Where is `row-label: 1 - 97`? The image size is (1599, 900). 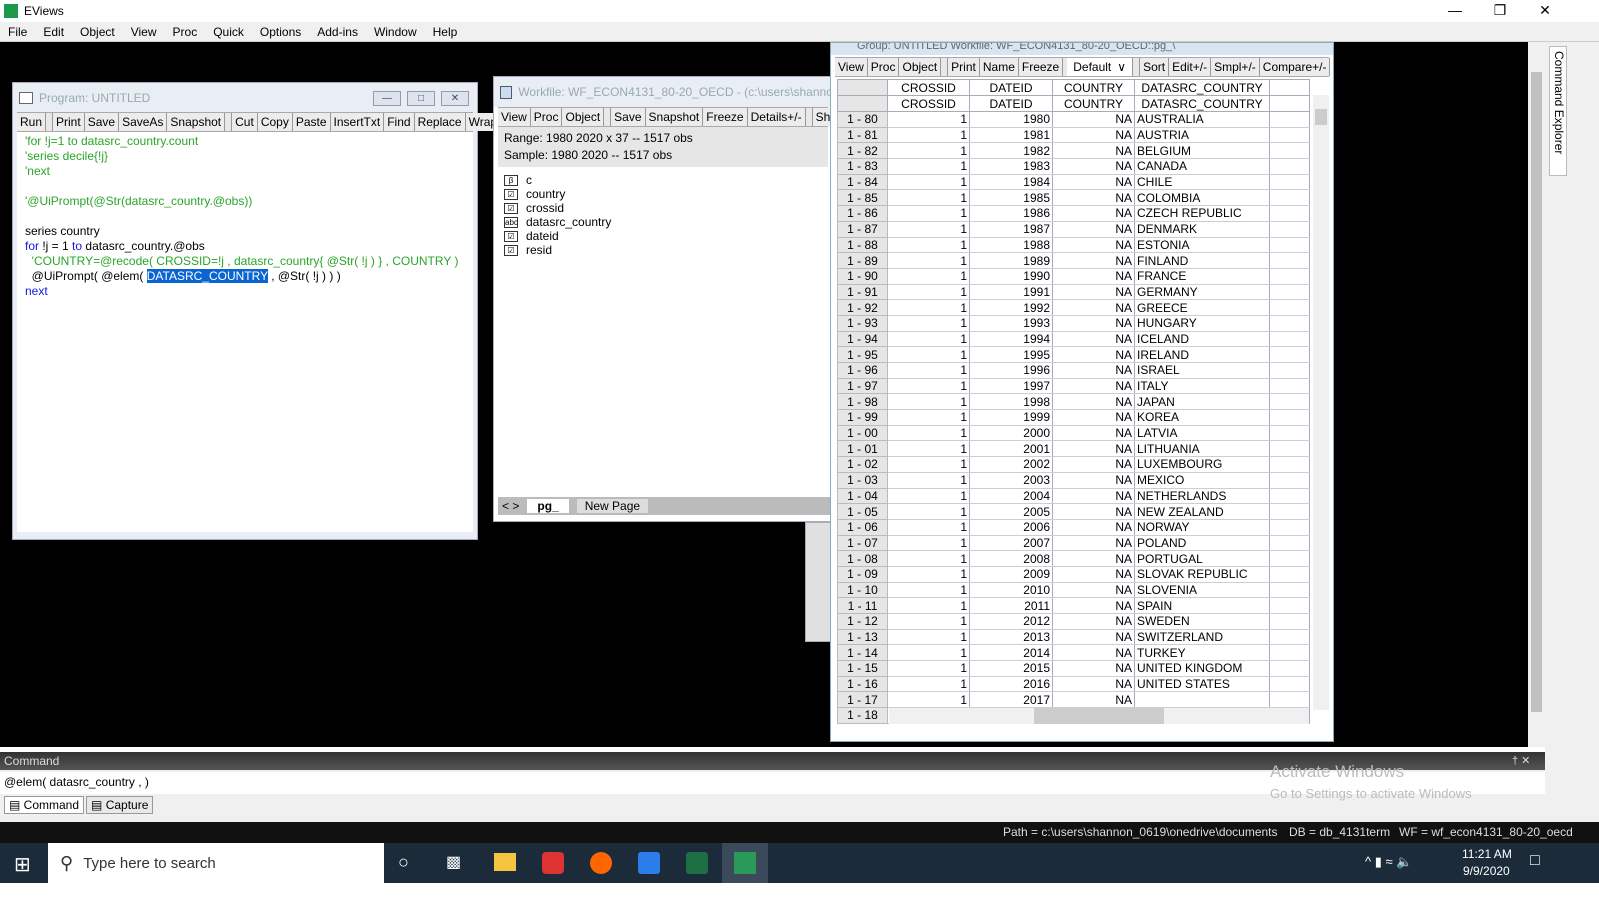
row-label: 1 - 97 is located at coordinates (862, 386).